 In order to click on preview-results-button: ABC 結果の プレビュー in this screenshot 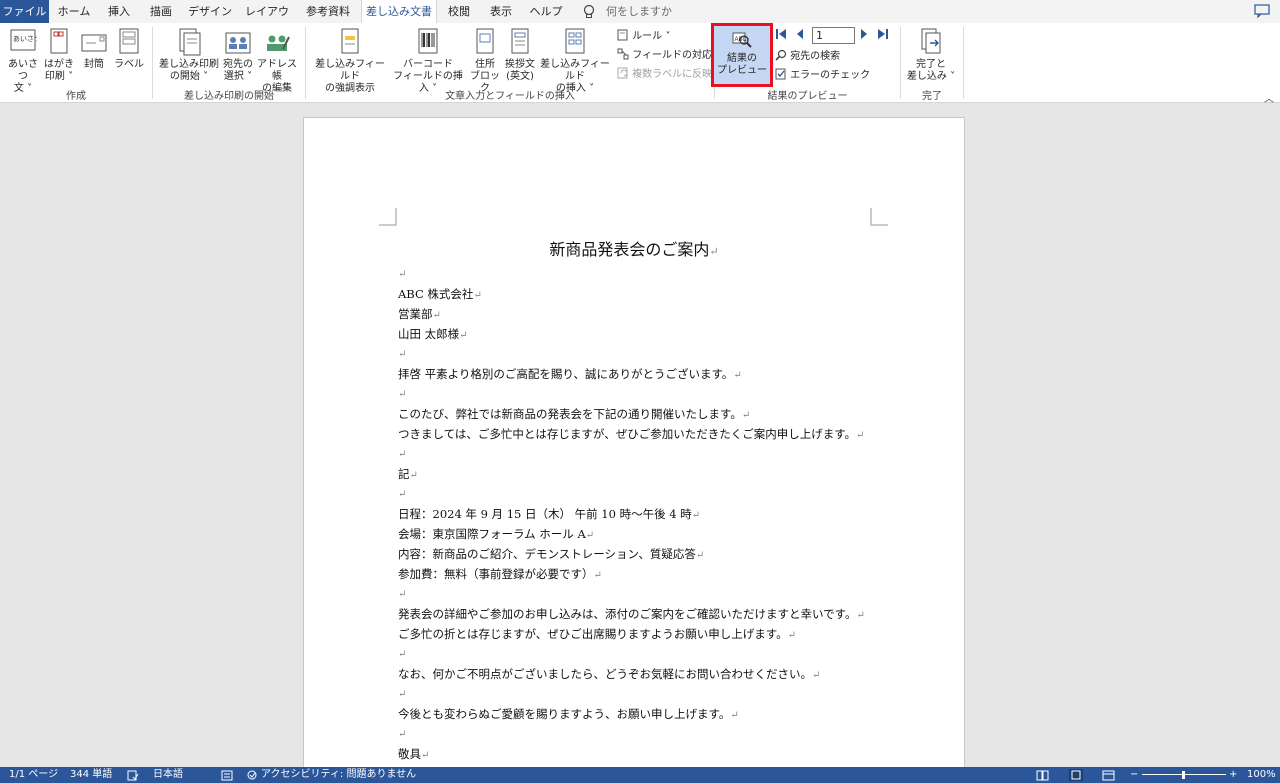, I will do `click(742, 55)`.